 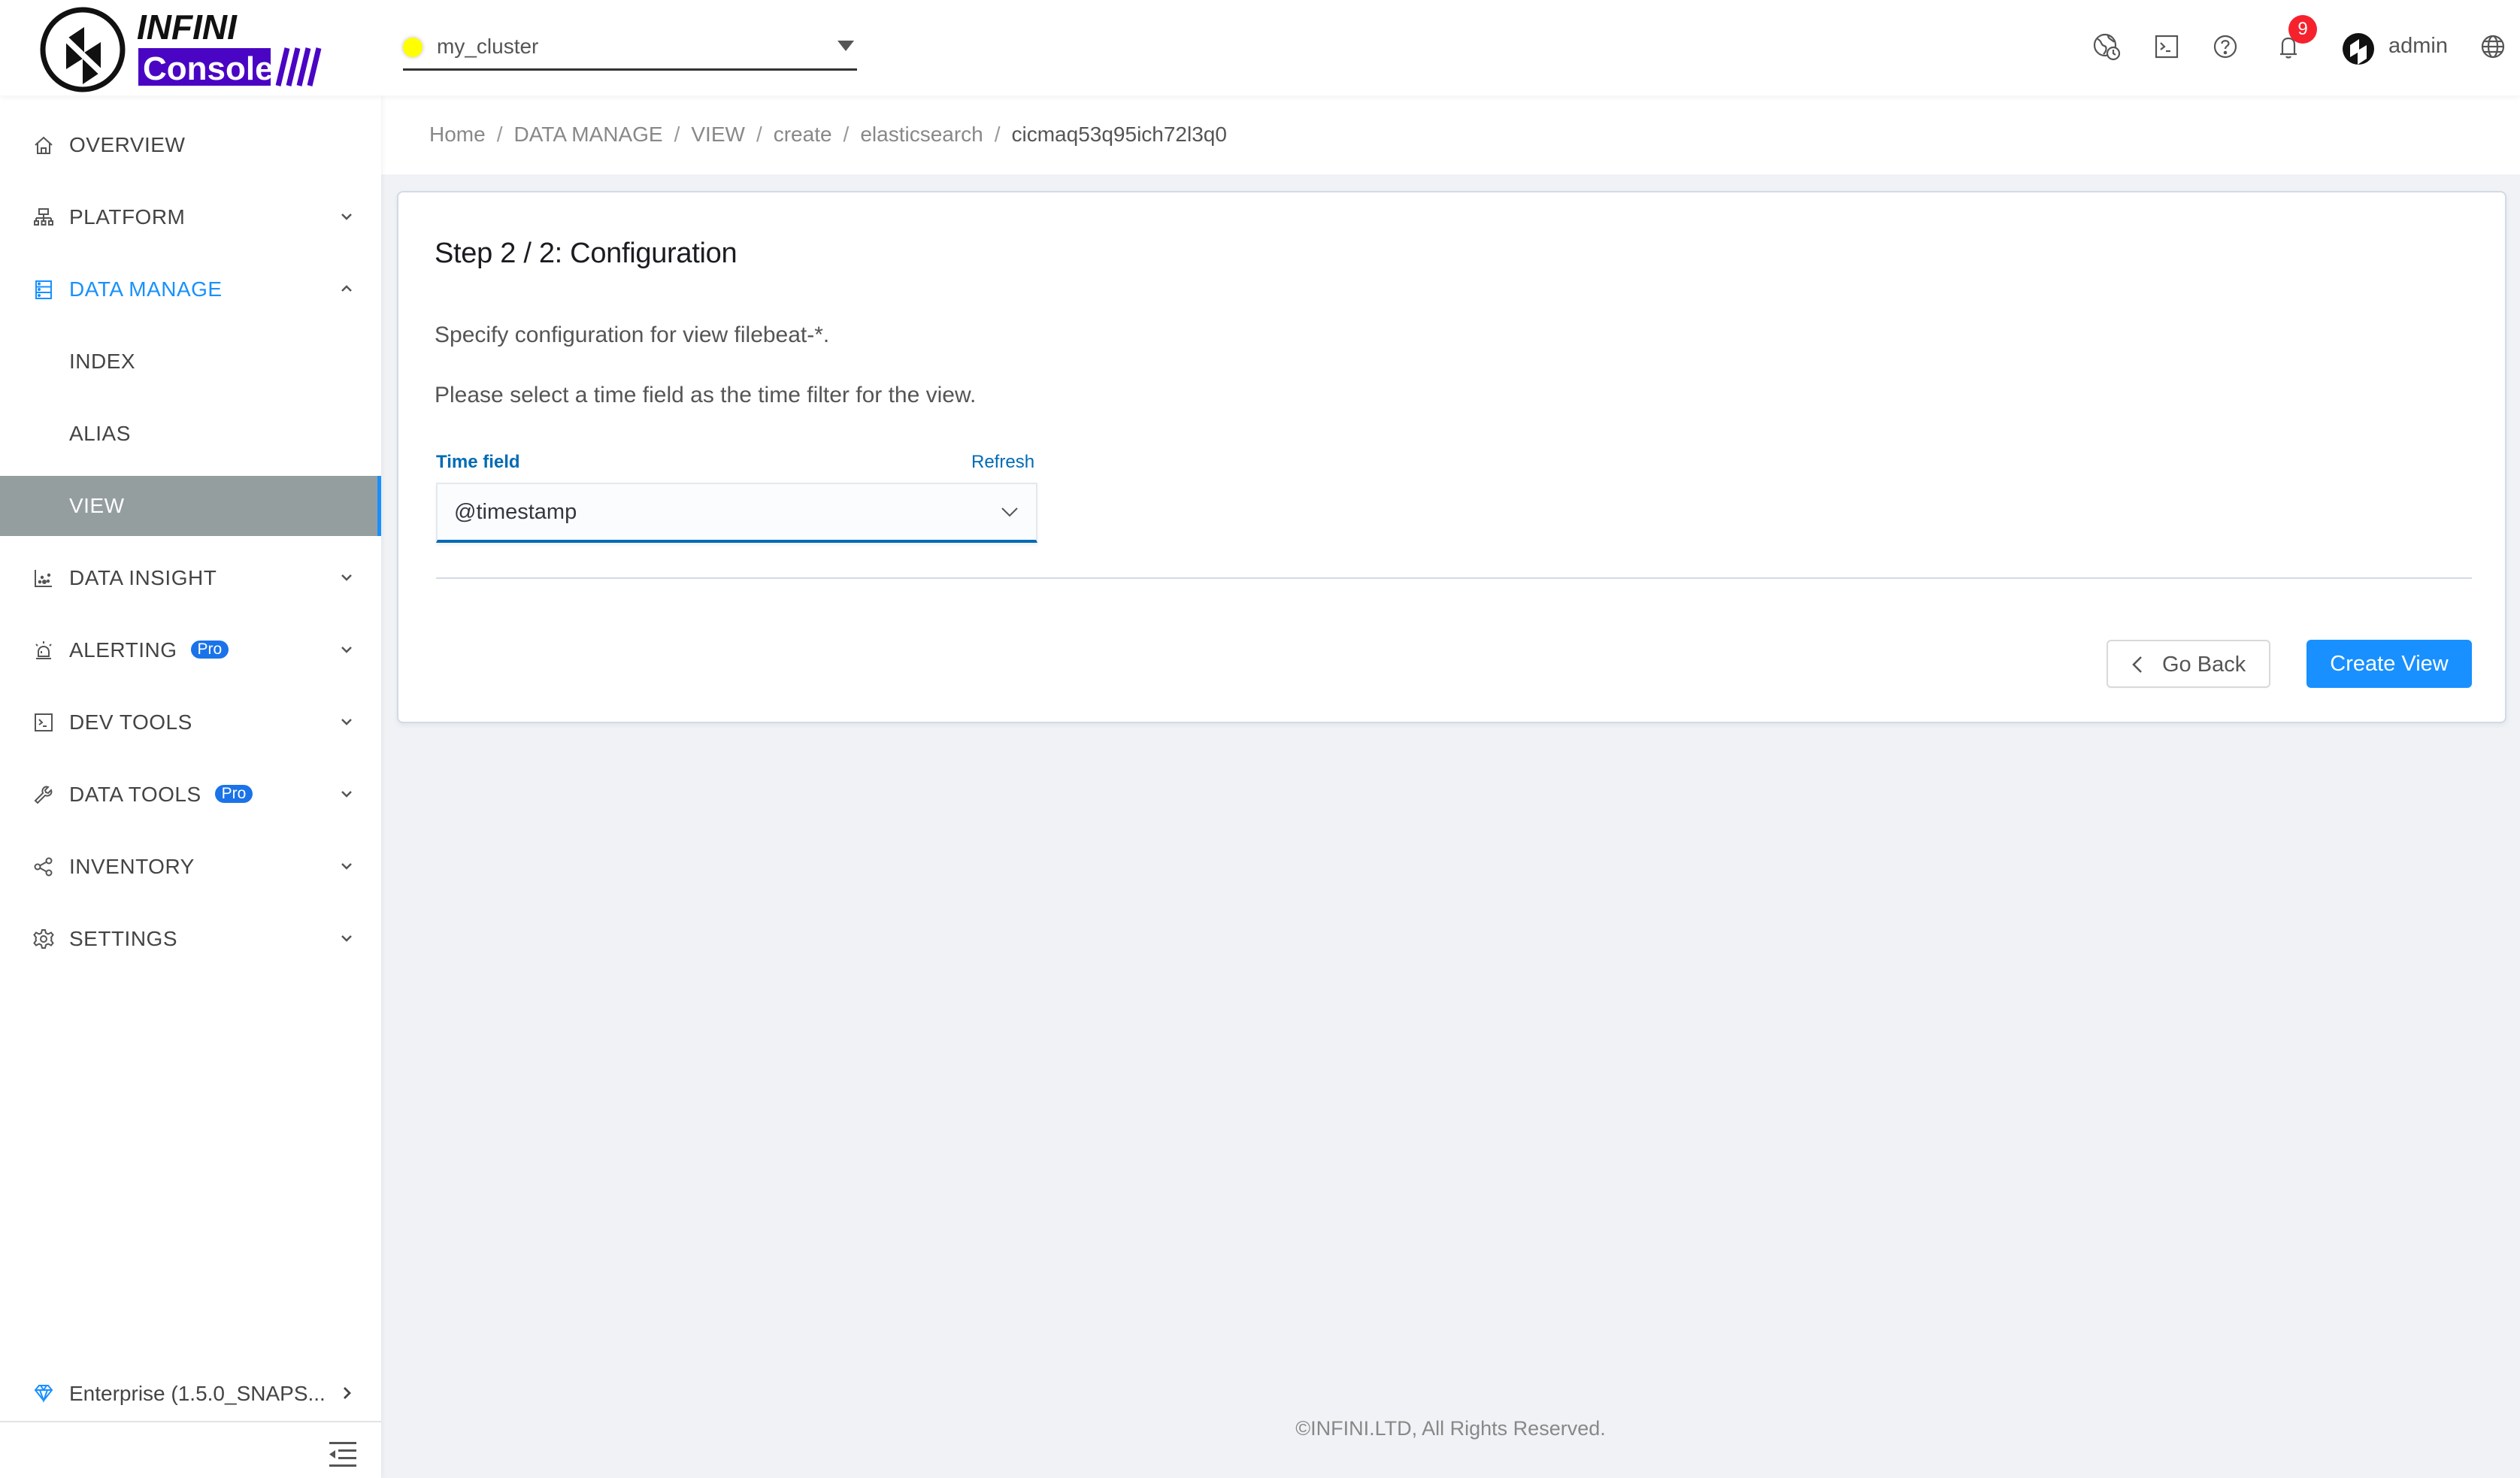 I want to click on go-back-label: Go Back, so click(x=2204, y=665).